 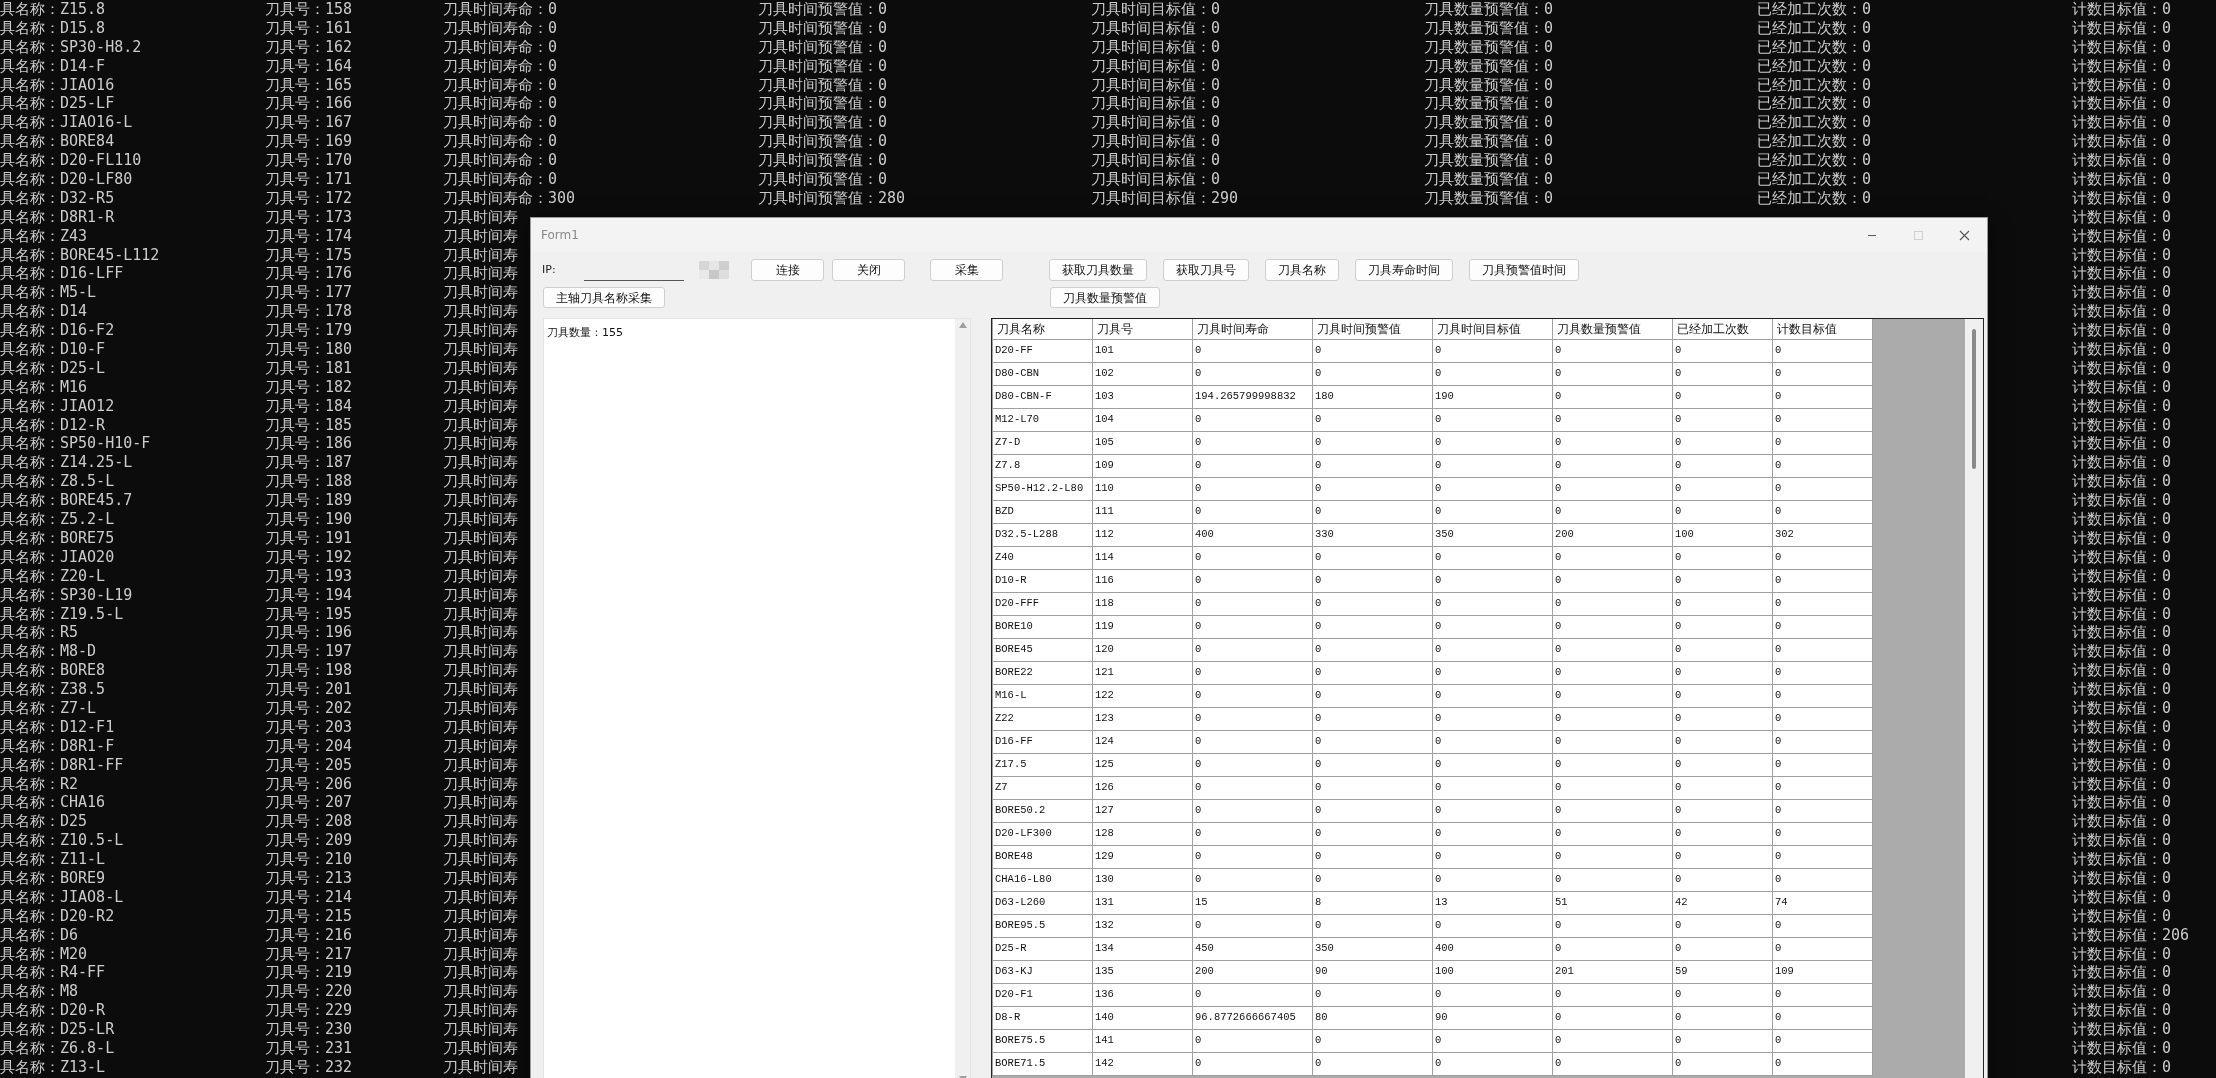 I want to click on table-cell: 200, so click(x=1612, y=534).